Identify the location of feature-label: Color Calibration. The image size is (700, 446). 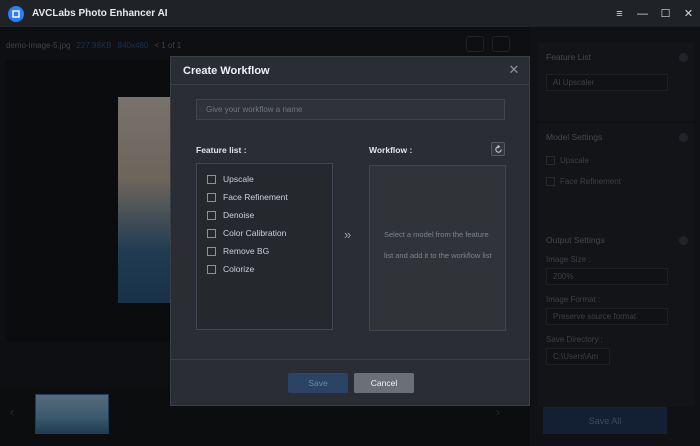
(255, 233).